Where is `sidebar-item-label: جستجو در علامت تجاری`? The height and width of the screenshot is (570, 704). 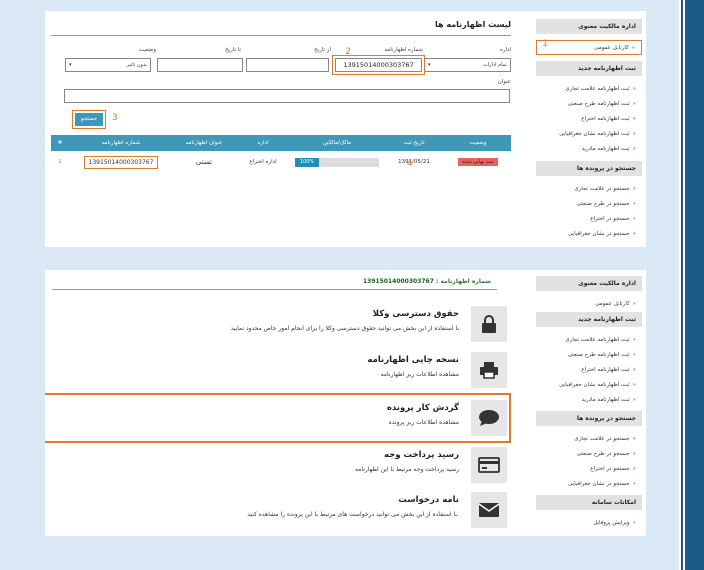 sidebar-item-label: جستجو در علامت تجاری is located at coordinates (602, 439).